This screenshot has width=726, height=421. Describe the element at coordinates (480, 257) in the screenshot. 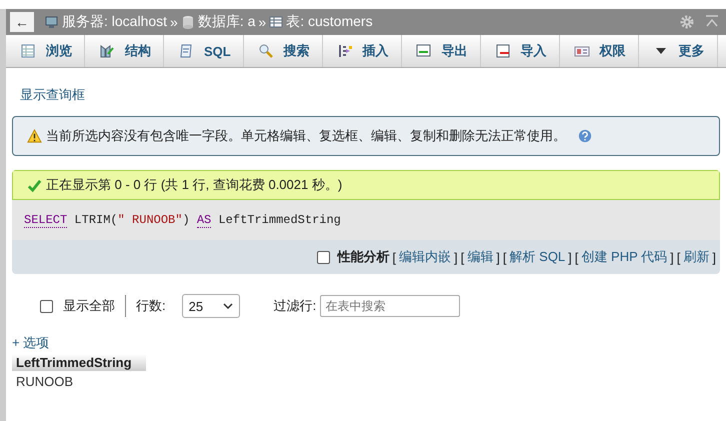

I see `query-action-link: 编辑` at that location.